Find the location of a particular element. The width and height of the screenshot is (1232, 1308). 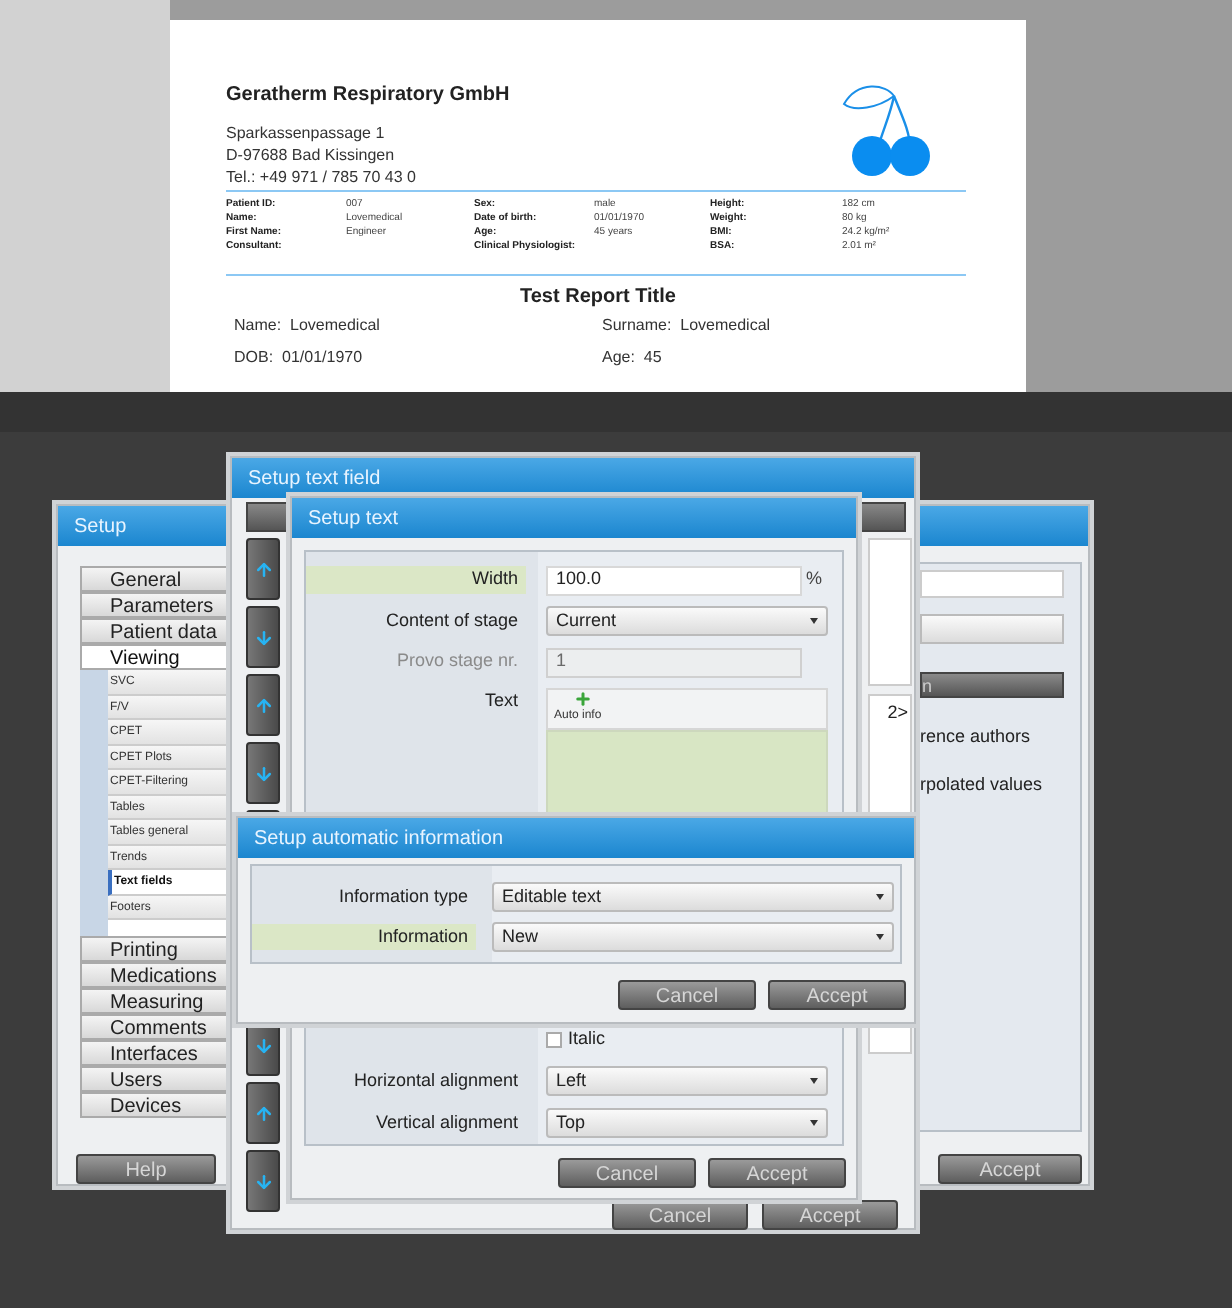

option-label: rence authors is located at coordinates (976, 737).